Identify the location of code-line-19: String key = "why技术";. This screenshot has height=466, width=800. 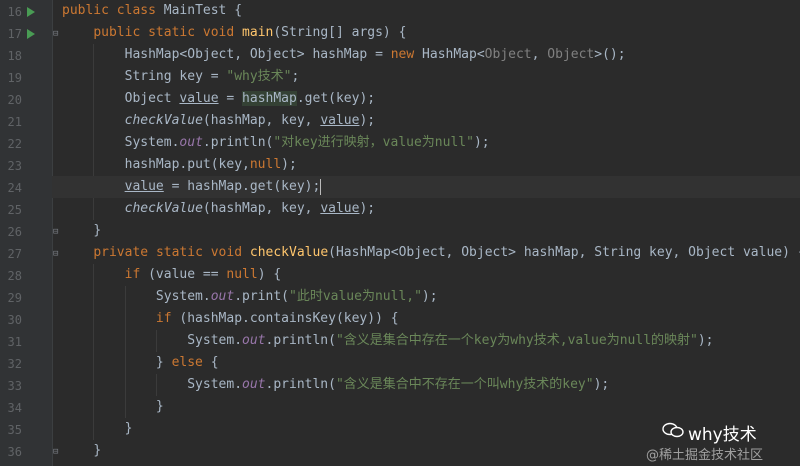
(212, 76).